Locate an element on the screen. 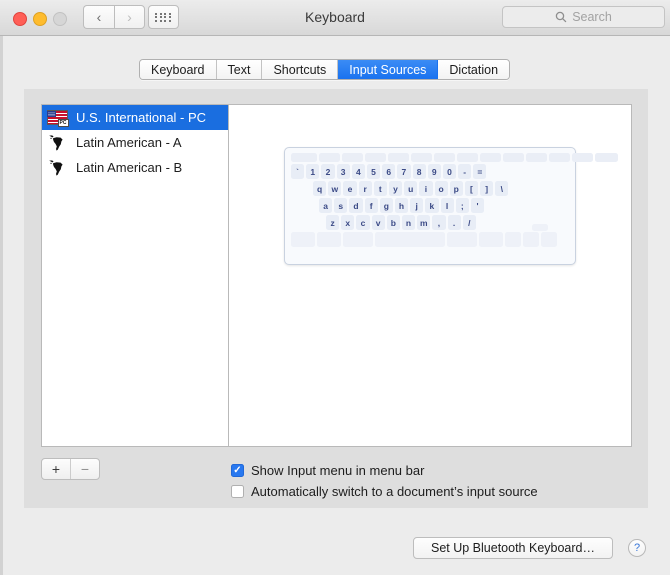 The image size is (670, 575). keyboard-key: 6 is located at coordinates (389, 171).